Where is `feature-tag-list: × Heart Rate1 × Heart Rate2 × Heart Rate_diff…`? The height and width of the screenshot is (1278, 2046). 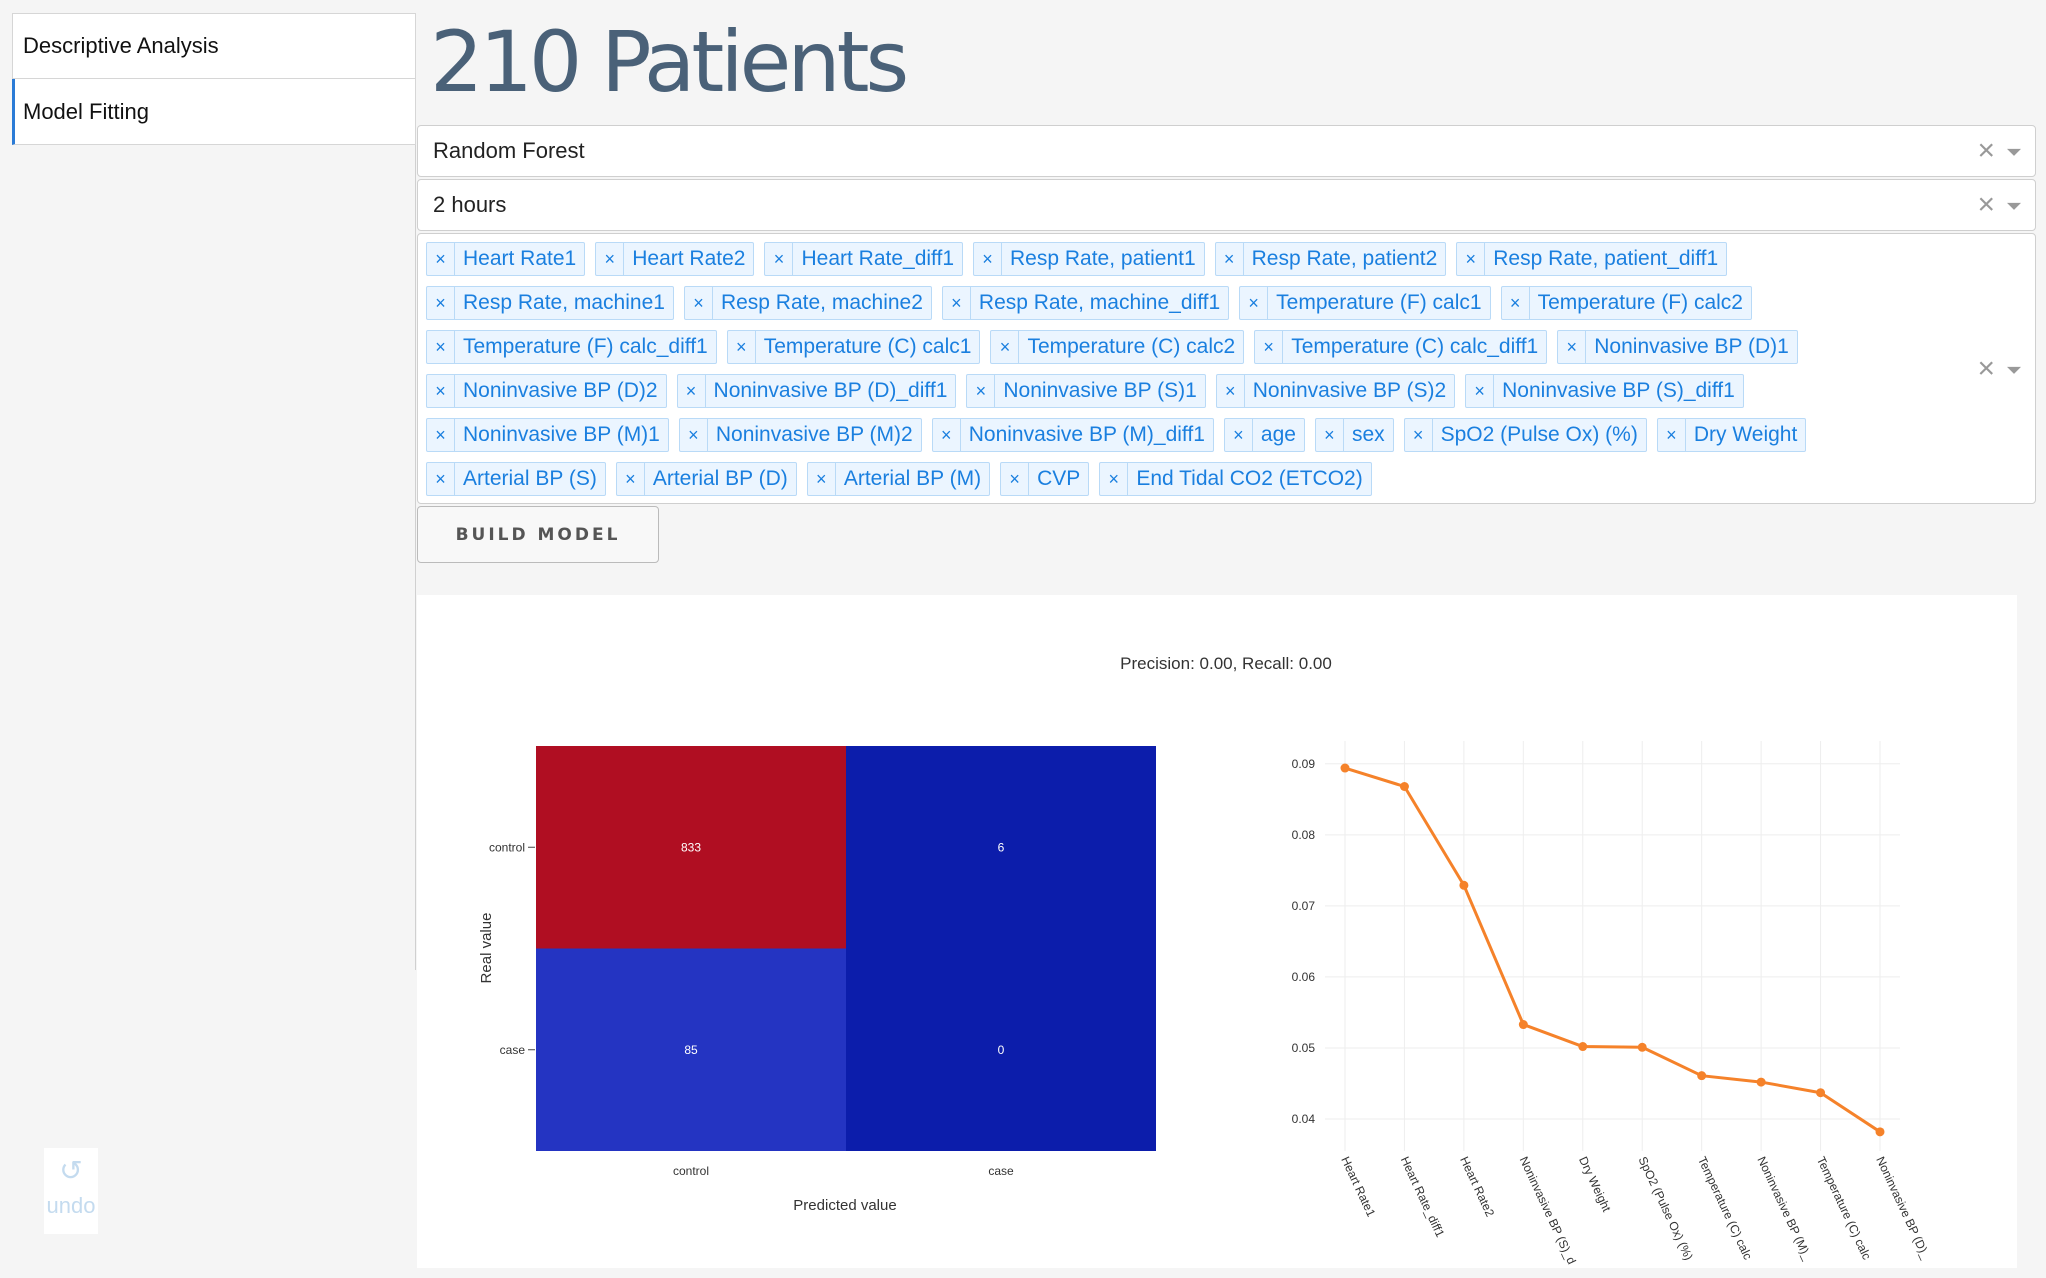 feature-tag-list: × Heart Rate1 × Heart Rate2 × Heart Rate_diff… is located at coordinates (1175, 369).